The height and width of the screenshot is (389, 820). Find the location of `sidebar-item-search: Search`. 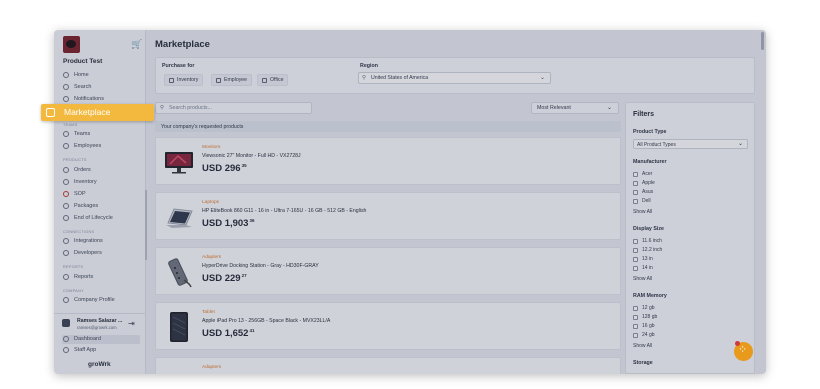

sidebar-item-search: Search is located at coordinates (77, 87).